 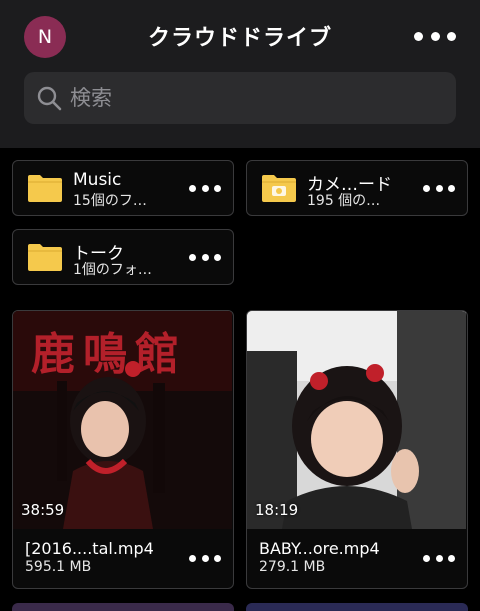 I want to click on file-size: 595.1 MB, so click(x=58, y=567).